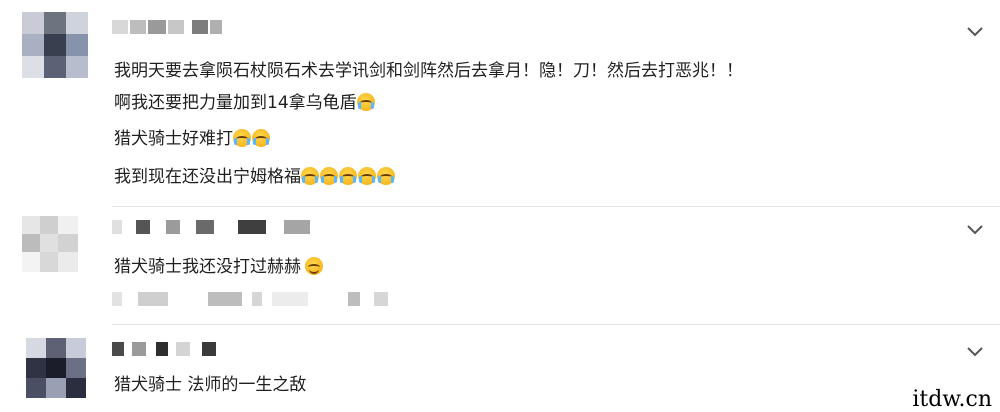  What do you see at coordinates (255, 177) in the screenshot?
I see `comment-text-line: 我到现在还没出宁姆格福` at bounding box center [255, 177].